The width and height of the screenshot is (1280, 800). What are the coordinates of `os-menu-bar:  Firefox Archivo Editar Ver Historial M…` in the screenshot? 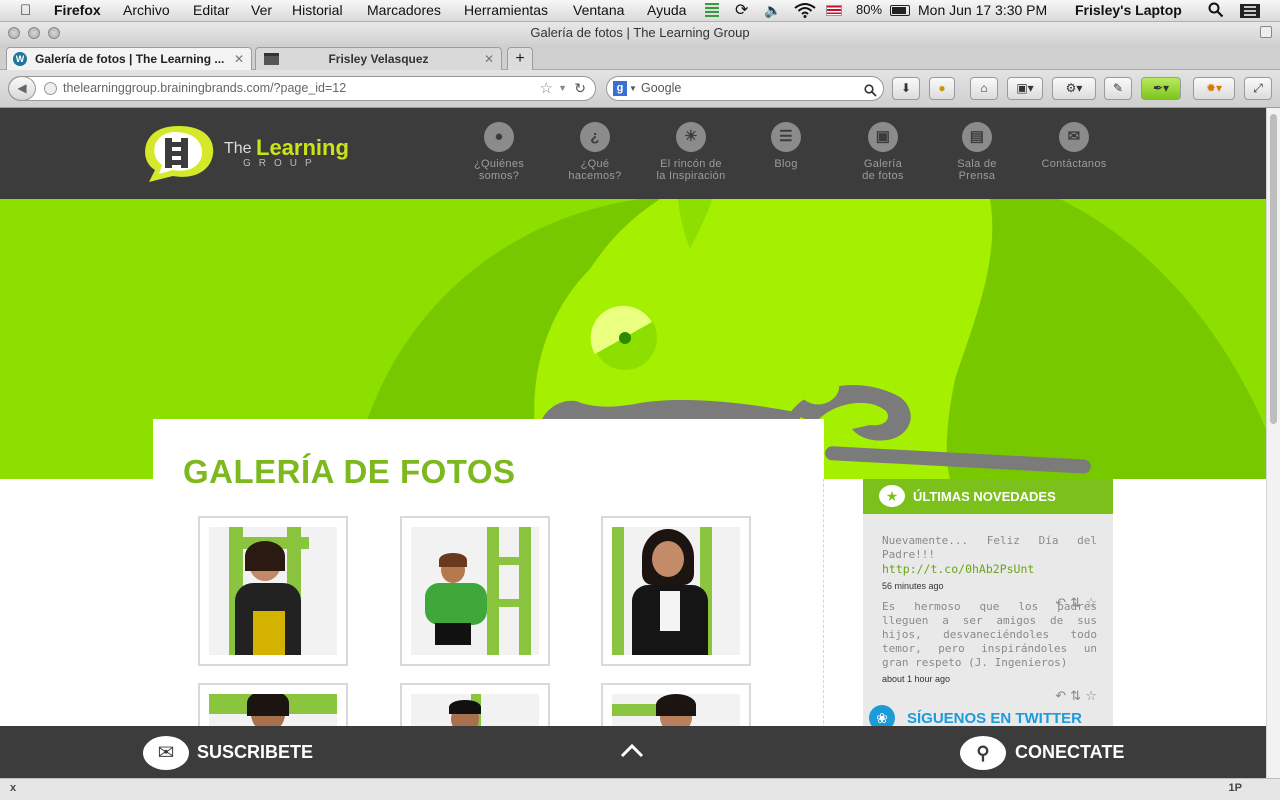 It's located at (640, 11).